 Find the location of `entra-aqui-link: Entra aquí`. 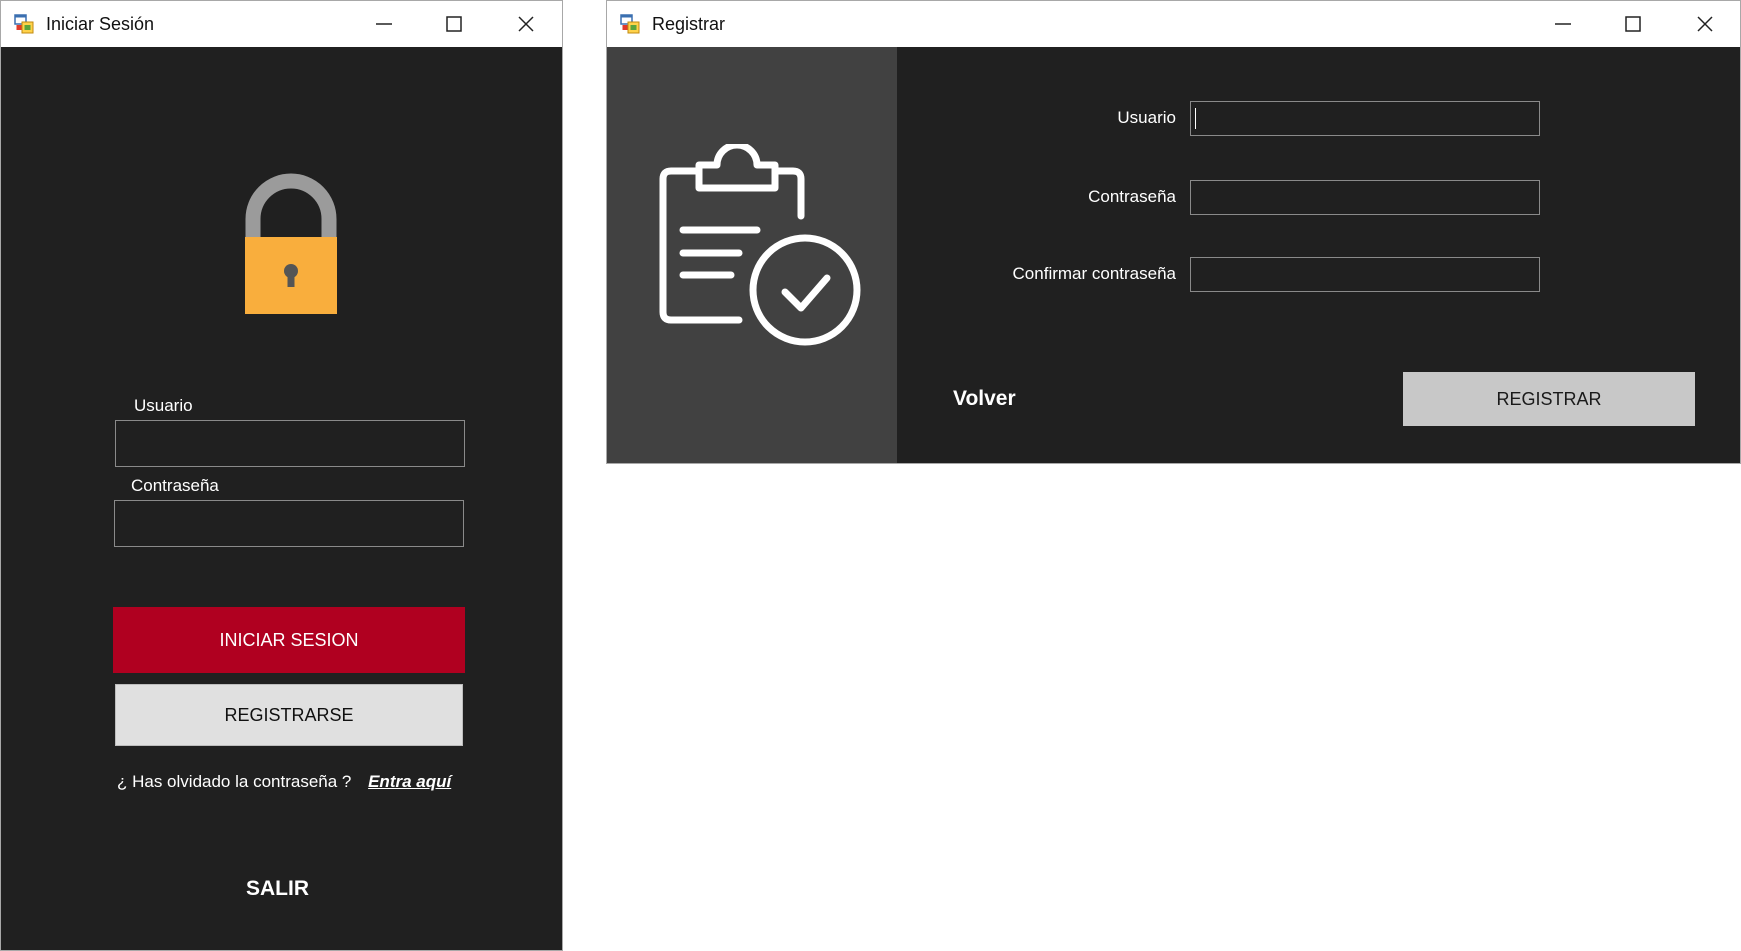

entra-aqui-link: Entra aquí is located at coordinates (409, 781).